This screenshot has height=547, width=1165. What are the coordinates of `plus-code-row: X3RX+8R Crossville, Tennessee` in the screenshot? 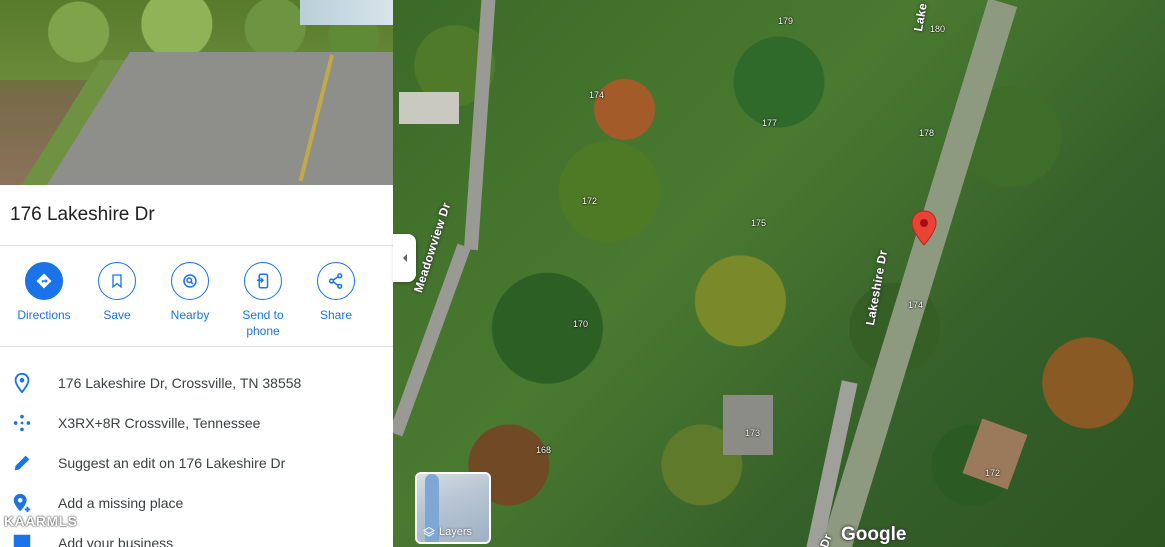 It's located at (196, 423).